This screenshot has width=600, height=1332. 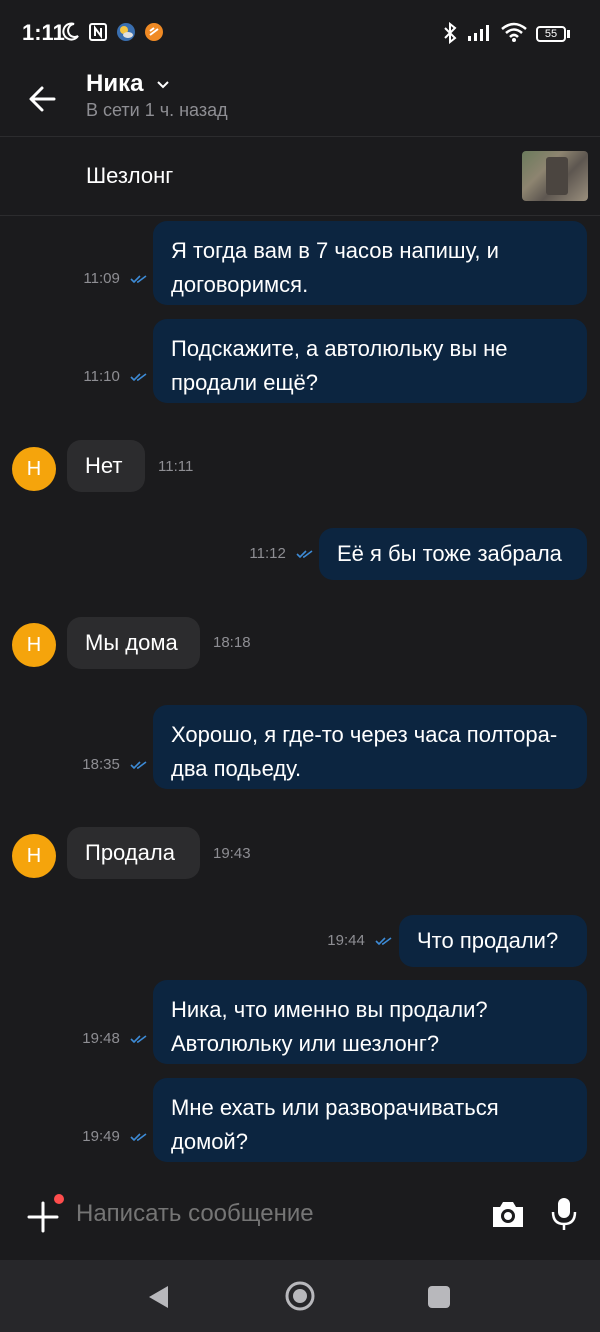 I want to click on message-input, so click(x=276, y=1214).